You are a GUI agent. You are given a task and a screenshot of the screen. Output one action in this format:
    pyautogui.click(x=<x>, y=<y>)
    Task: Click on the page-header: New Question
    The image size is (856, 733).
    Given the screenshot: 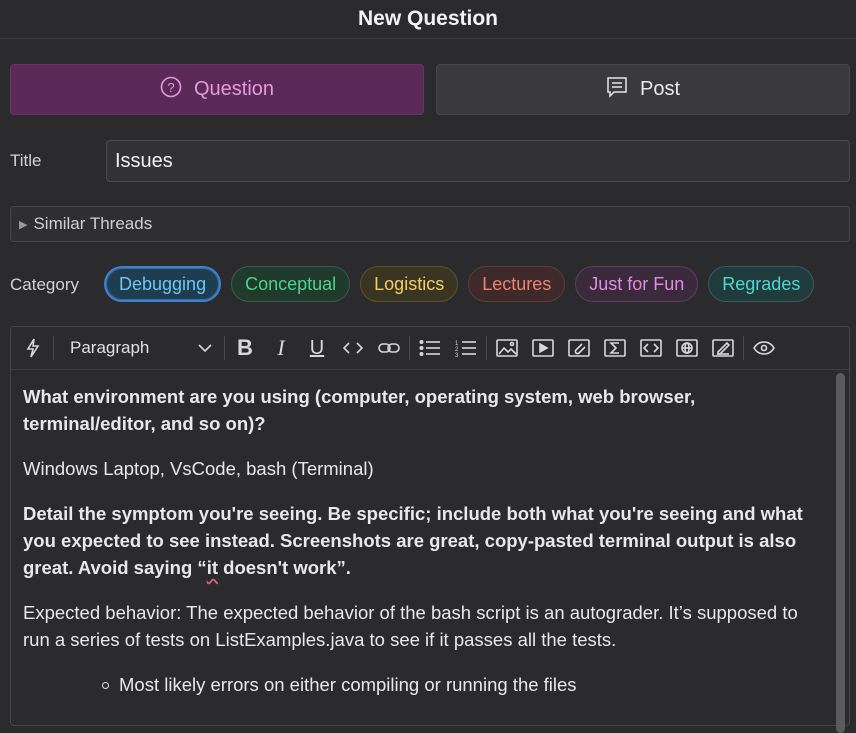 What is the action you would take?
    pyautogui.click(x=428, y=19)
    